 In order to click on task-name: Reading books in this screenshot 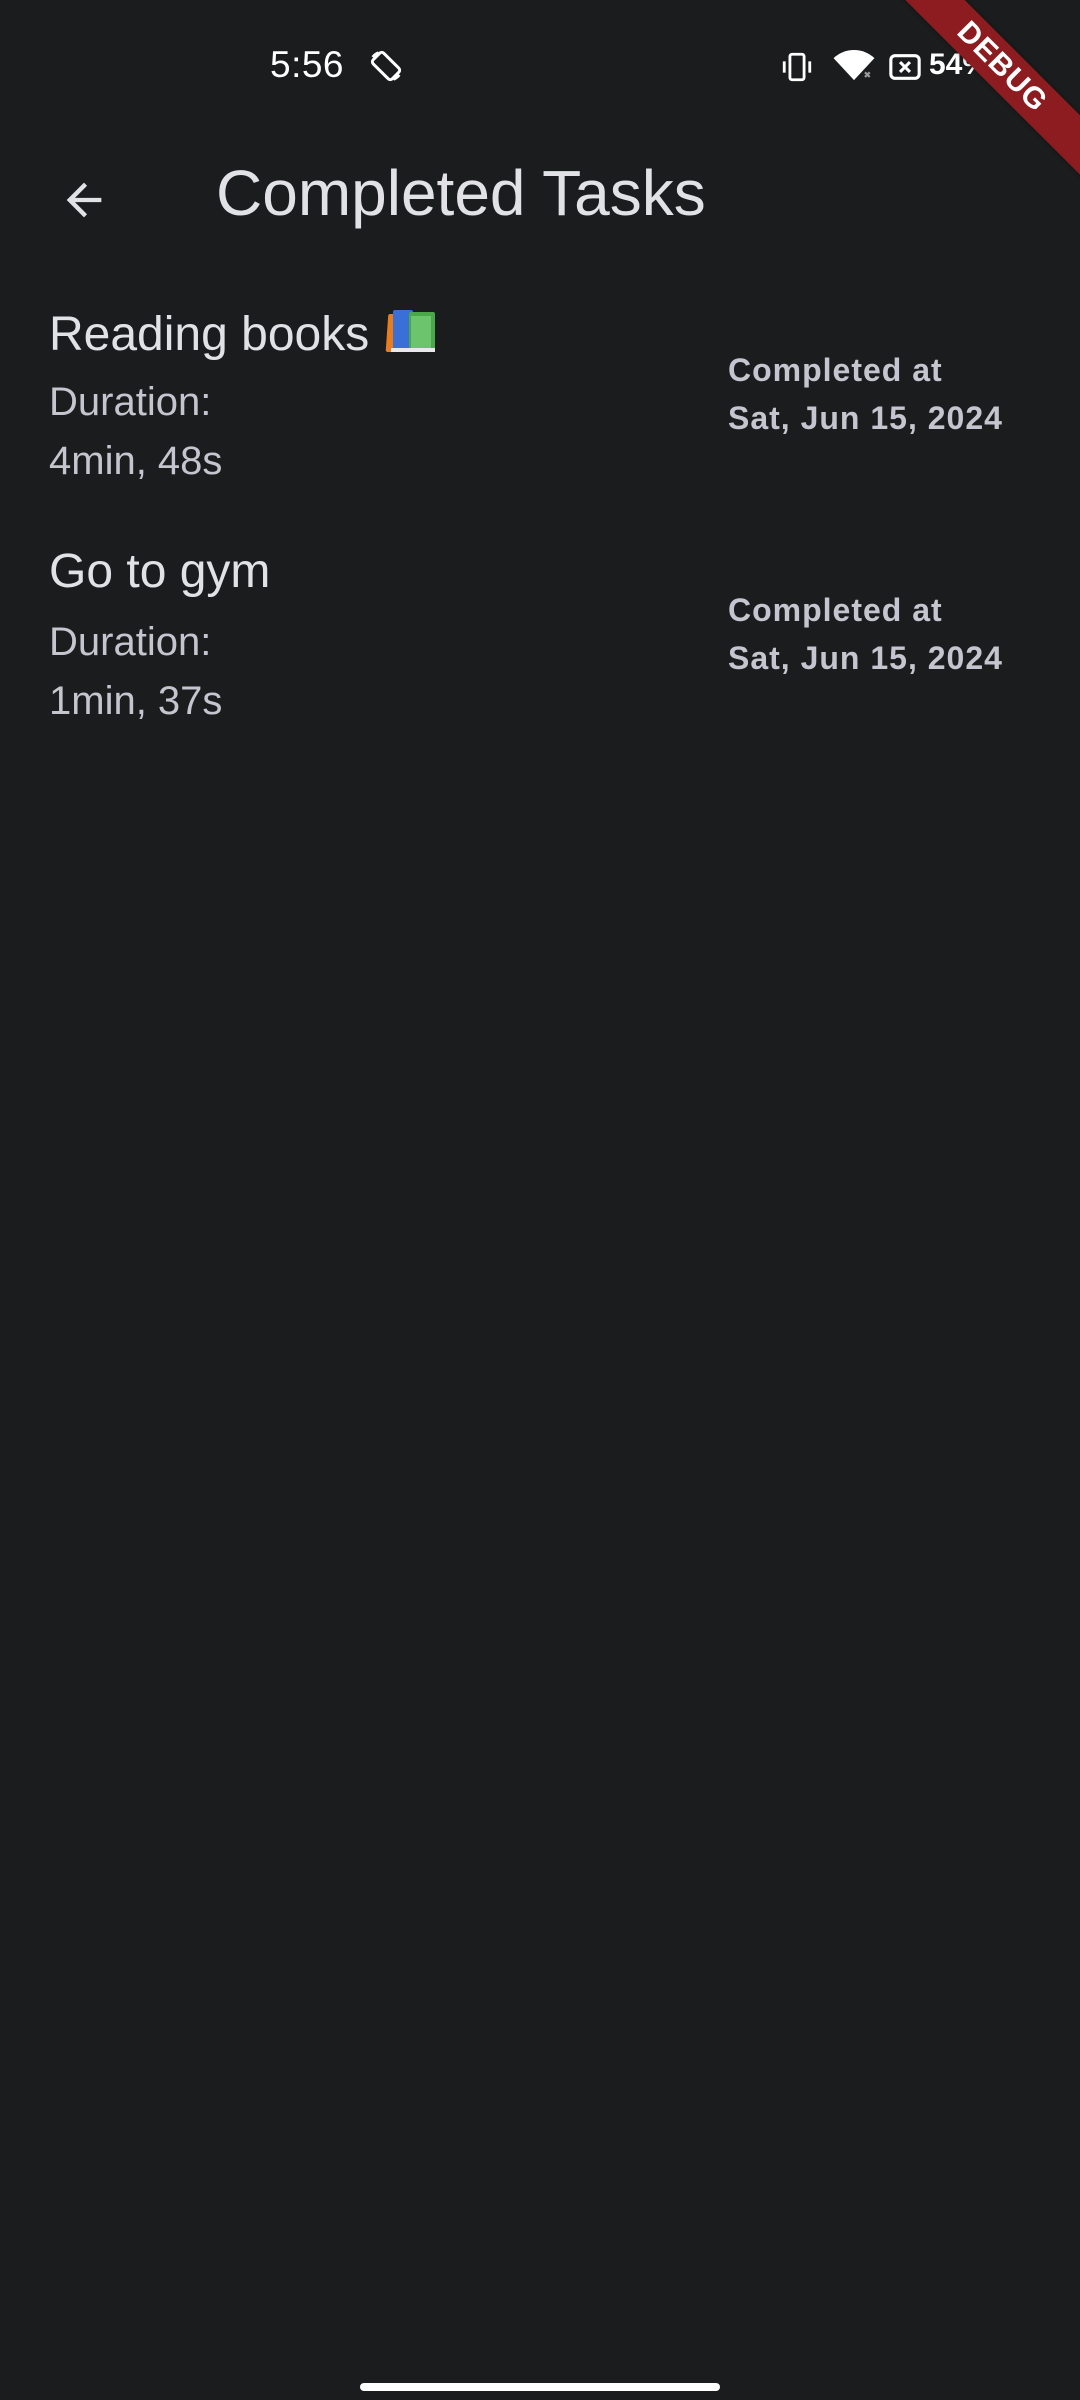, I will do `click(245, 333)`.